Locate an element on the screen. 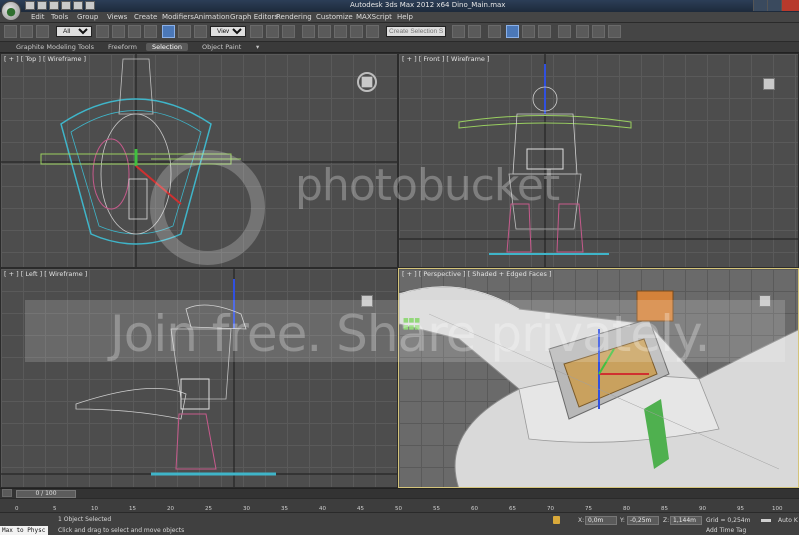  unlink-icon is located at coordinates (26, 31).